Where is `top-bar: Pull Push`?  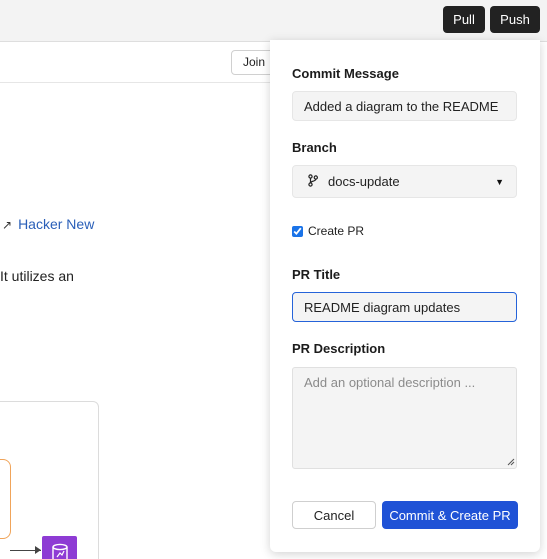
top-bar: Pull Push is located at coordinates (273, 21).